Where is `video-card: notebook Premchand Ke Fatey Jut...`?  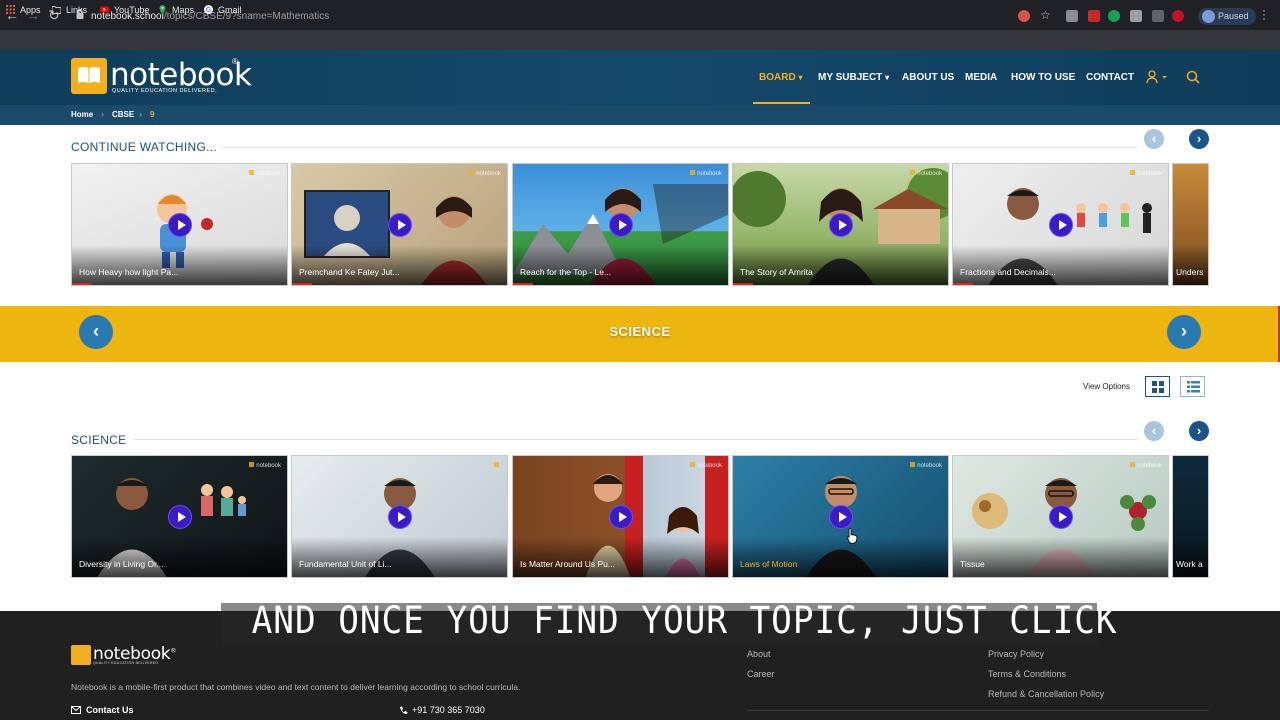
video-card: notebook Premchand Ke Fatey Jut... is located at coordinates (399, 224).